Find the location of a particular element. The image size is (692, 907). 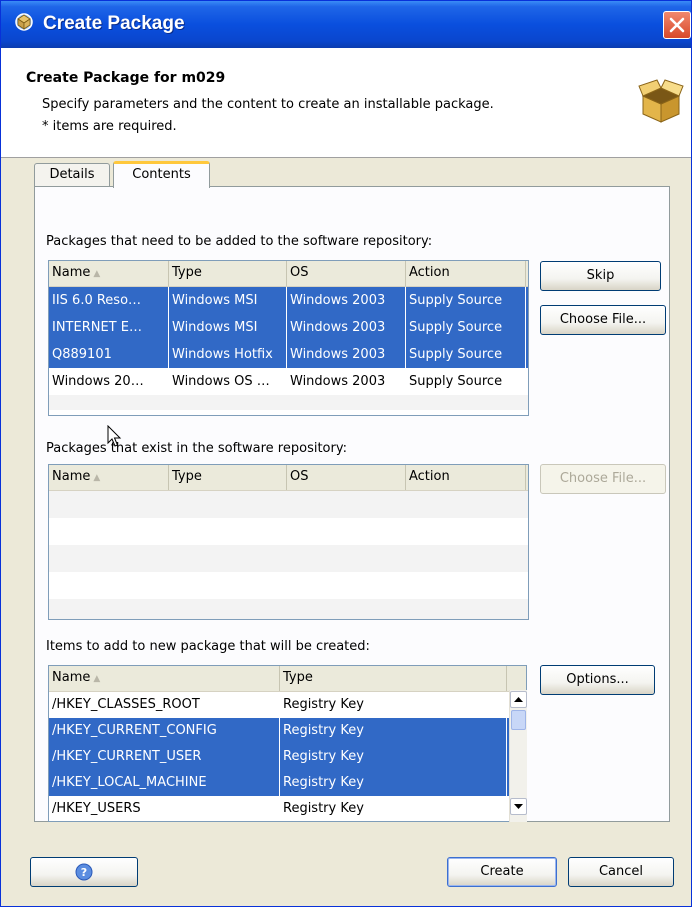

scroll-thumb is located at coordinates (518, 720).